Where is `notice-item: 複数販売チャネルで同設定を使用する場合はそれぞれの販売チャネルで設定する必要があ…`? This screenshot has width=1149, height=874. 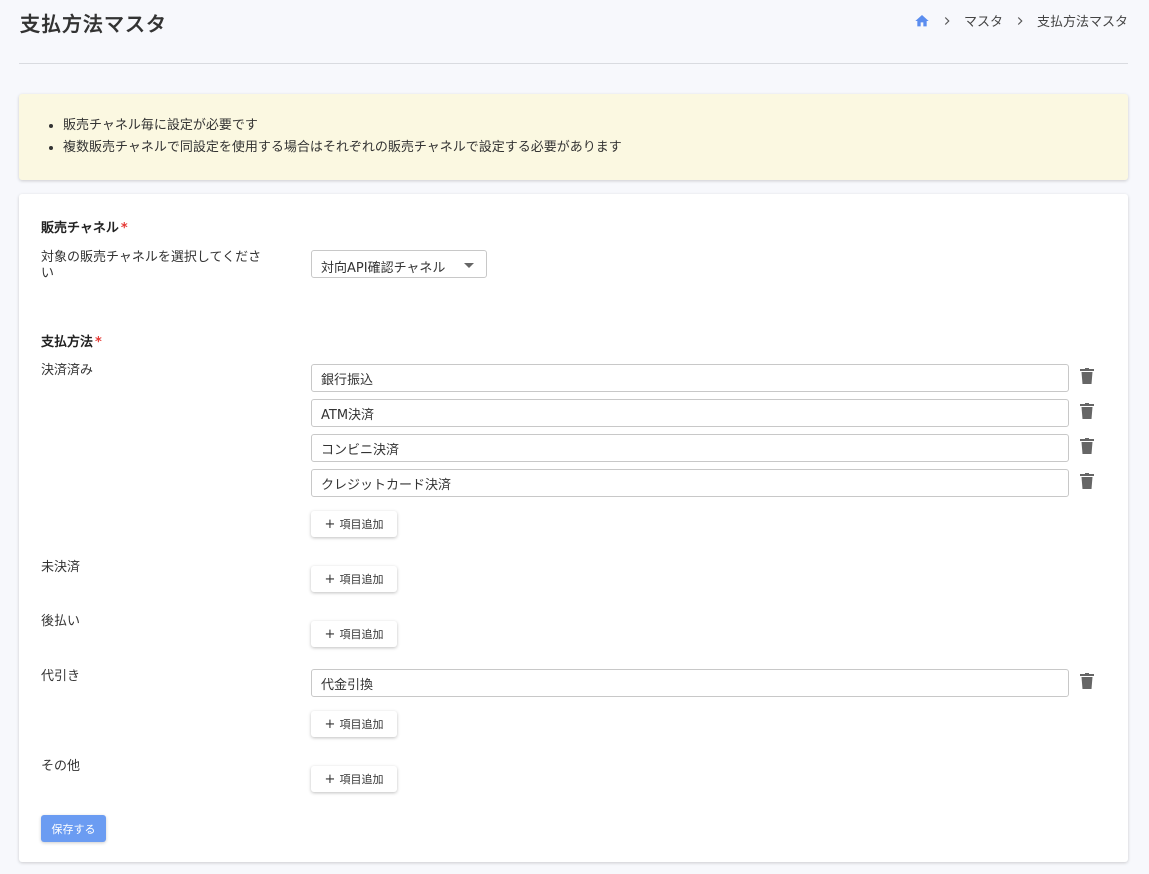
notice-item: 複数販売チャネルで同設定を使用する場合はそれぞれの販売チャネルで設定する必要があ… is located at coordinates (595, 148).